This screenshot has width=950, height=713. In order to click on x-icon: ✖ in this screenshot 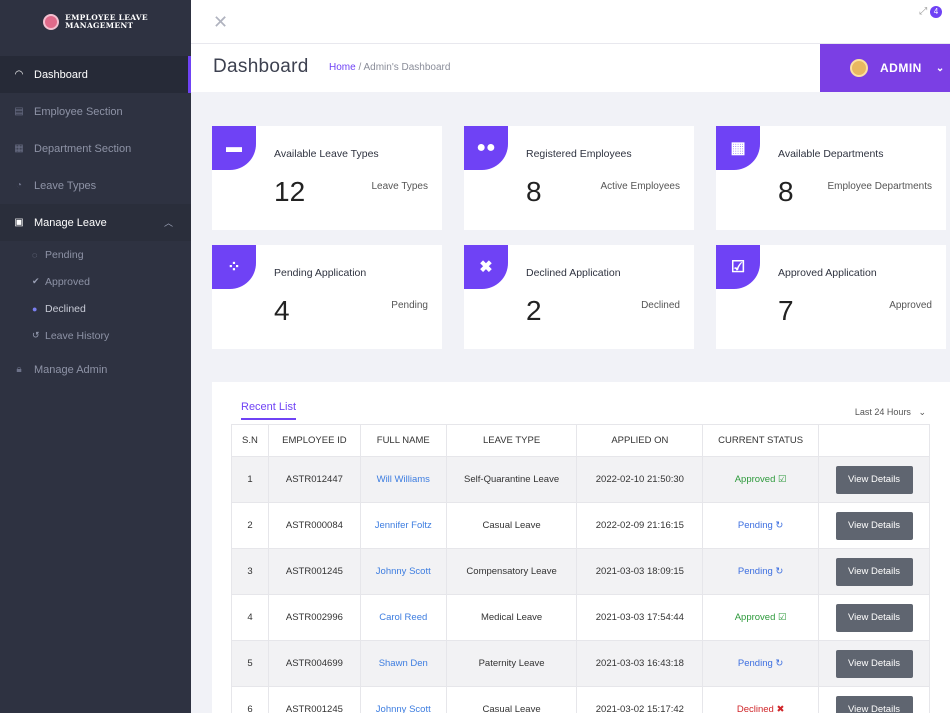, I will do `click(486, 267)`.